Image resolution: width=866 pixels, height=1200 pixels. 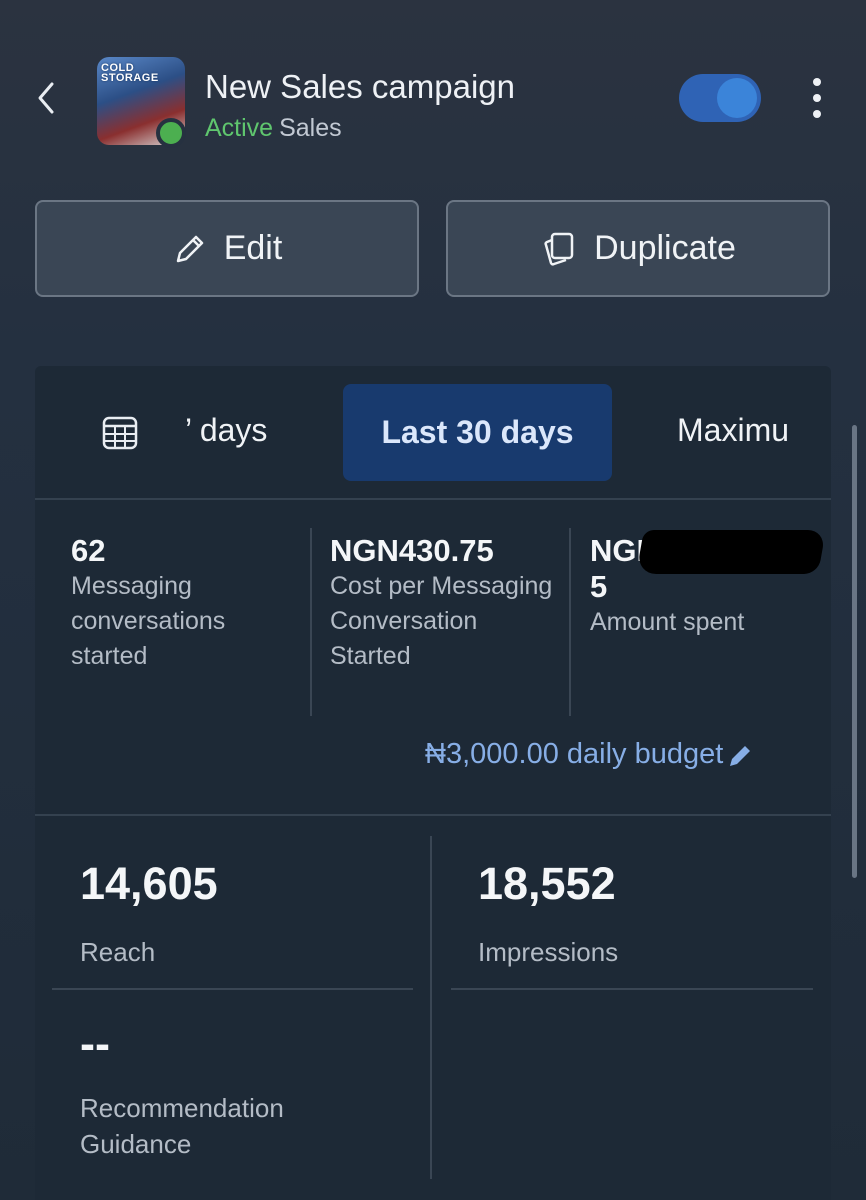 I want to click on thumbnail-text: COLD STORAGE, so click(x=130, y=73).